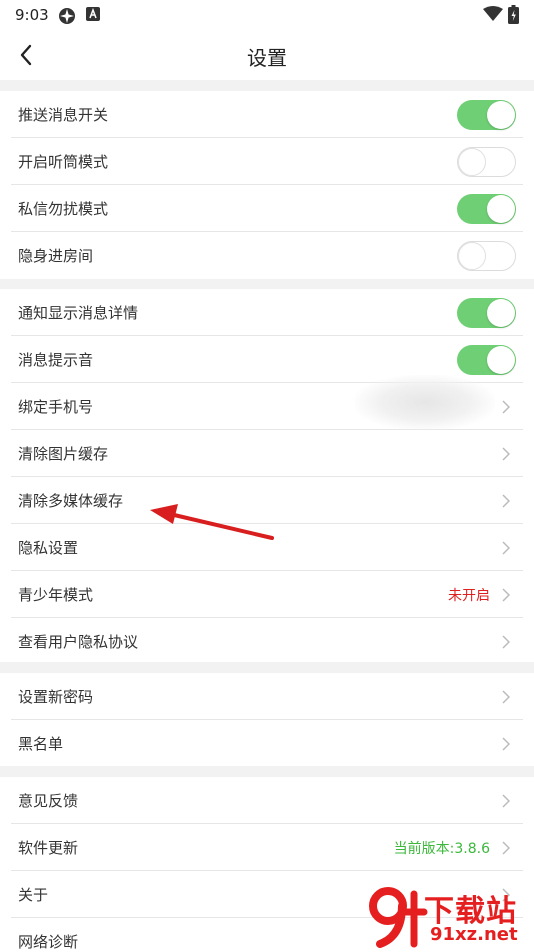  What do you see at coordinates (56, 407) in the screenshot?
I see `row-label: 绑定手机号` at bounding box center [56, 407].